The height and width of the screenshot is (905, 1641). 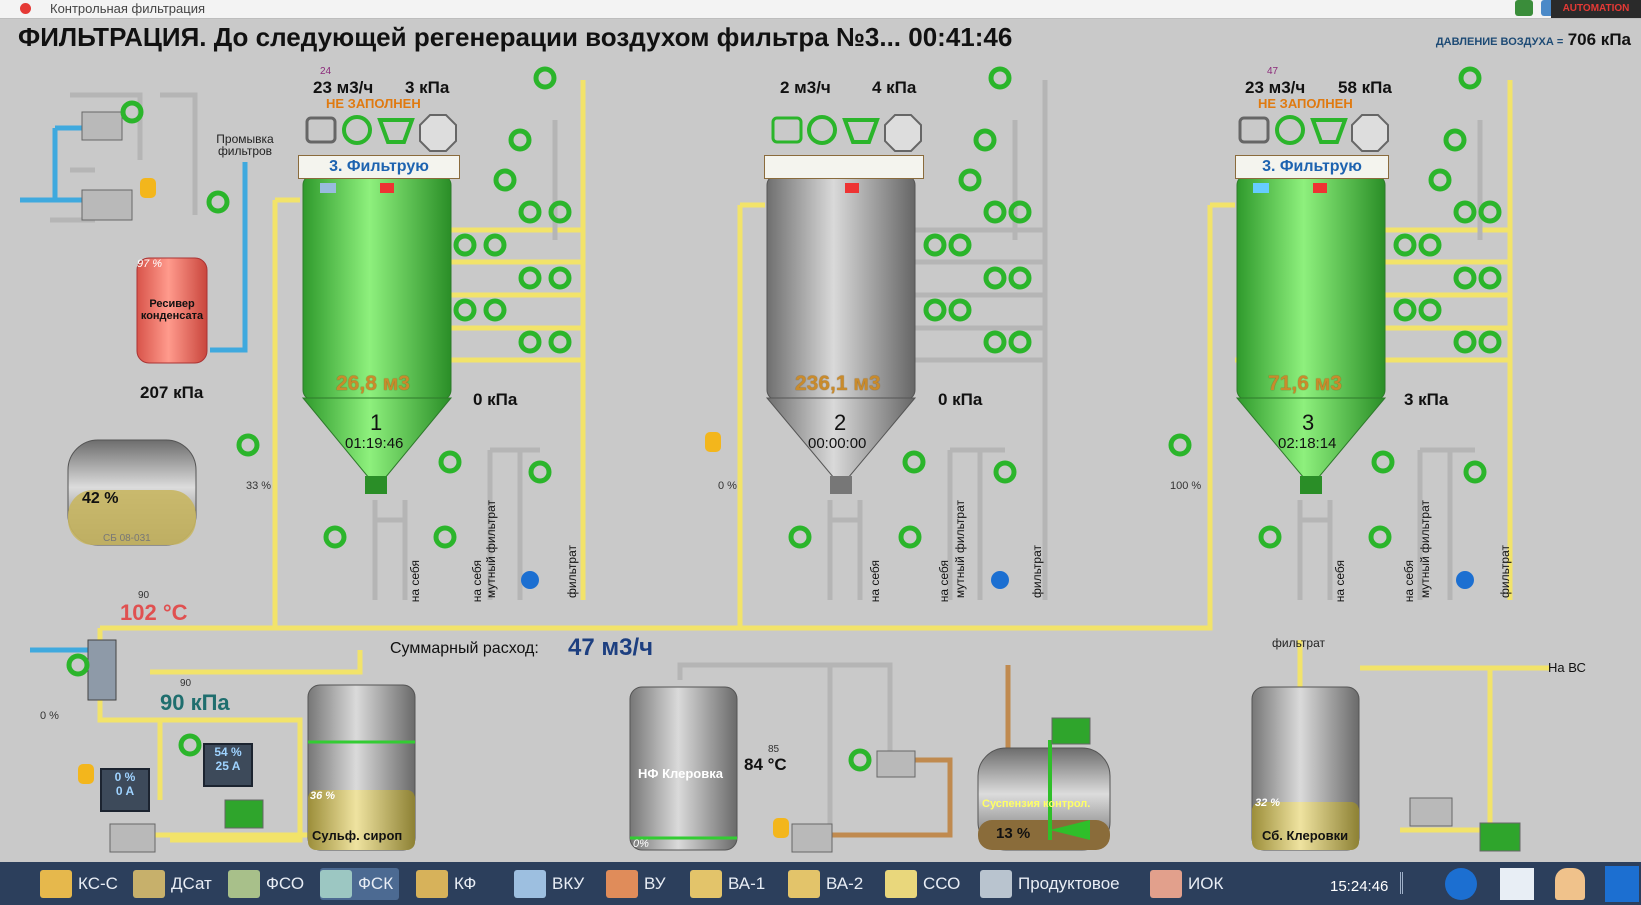 I want to click on tab-fso: ФСО, so click(x=266, y=884).